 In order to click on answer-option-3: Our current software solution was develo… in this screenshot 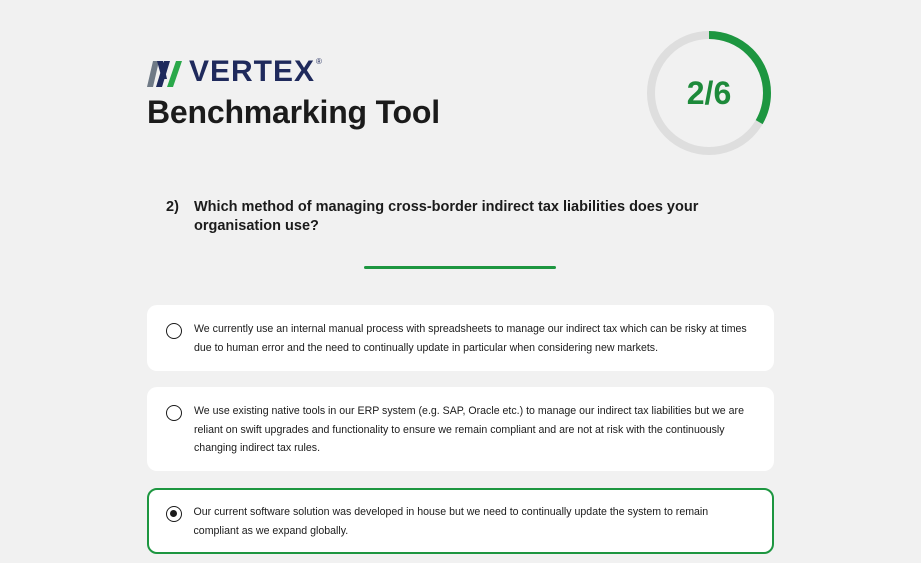, I will do `click(460, 521)`.